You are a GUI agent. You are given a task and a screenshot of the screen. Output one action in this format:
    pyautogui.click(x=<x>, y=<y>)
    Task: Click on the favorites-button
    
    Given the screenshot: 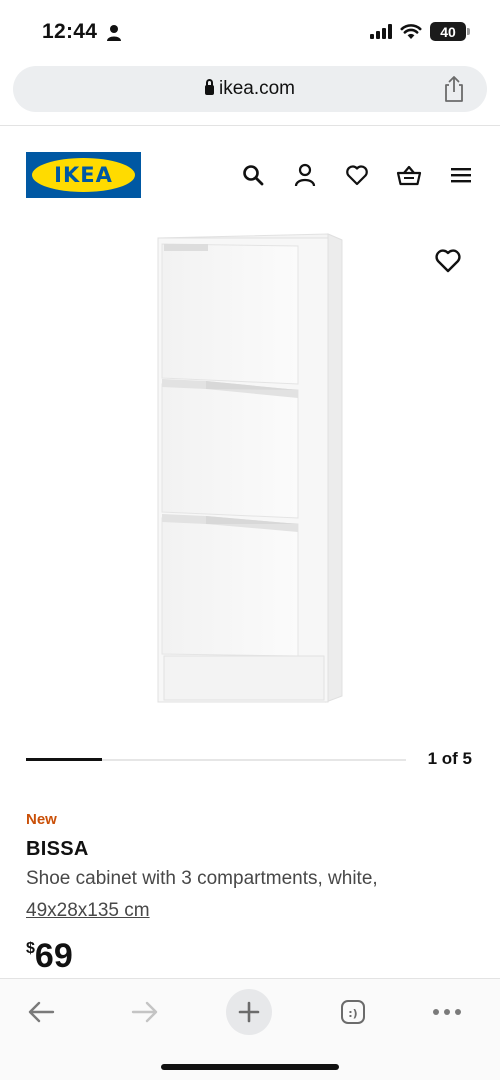 What is the action you would take?
    pyautogui.click(x=357, y=175)
    